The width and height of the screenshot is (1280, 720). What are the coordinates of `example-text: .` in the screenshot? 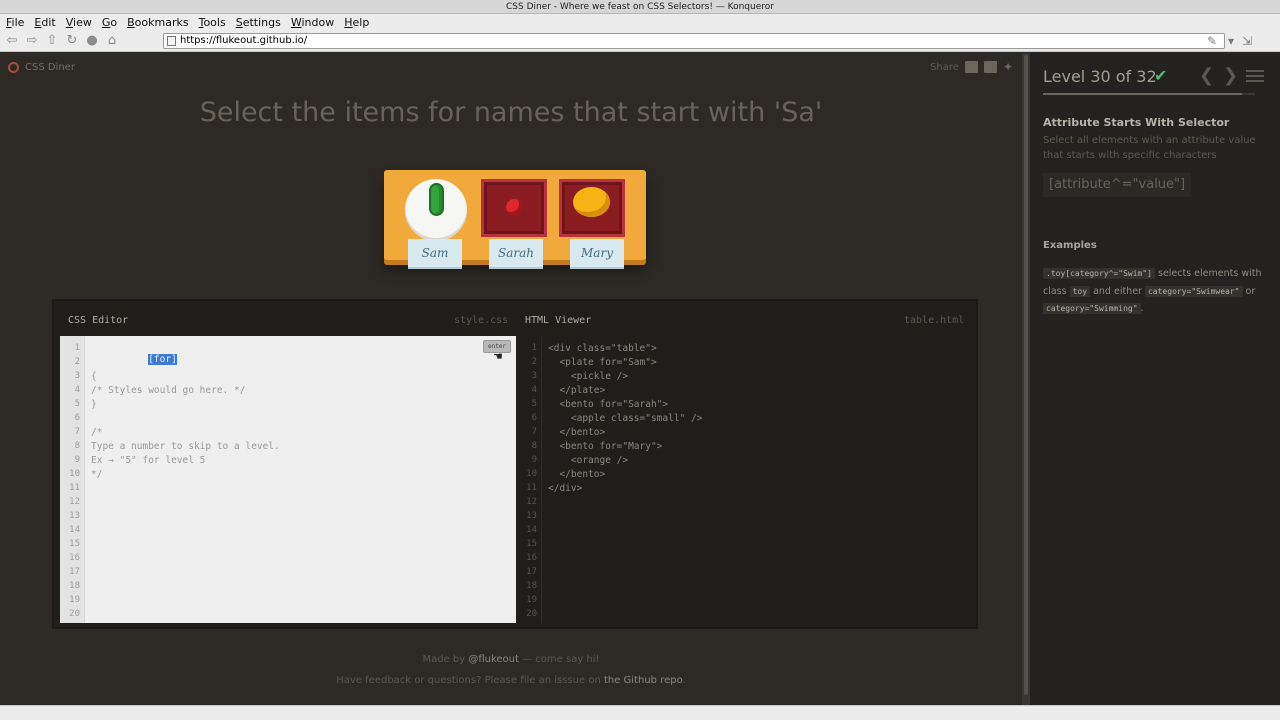 It's located at (1142, 308).